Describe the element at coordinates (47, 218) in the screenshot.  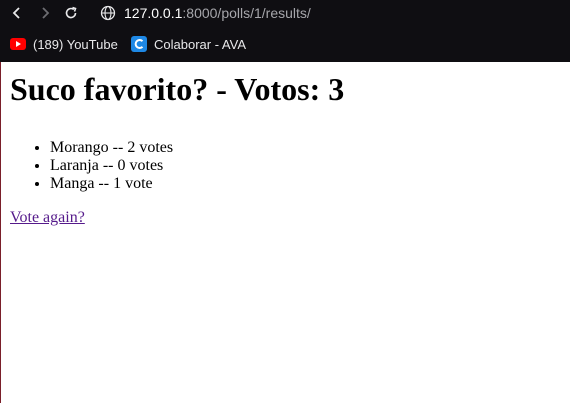
I see `vote-again-link: Vote again?` at that location.